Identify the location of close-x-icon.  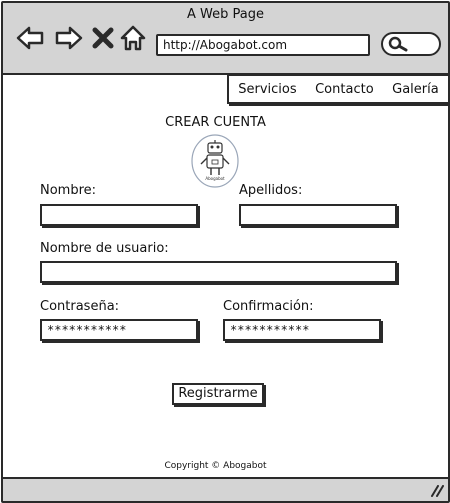
(103, 38).